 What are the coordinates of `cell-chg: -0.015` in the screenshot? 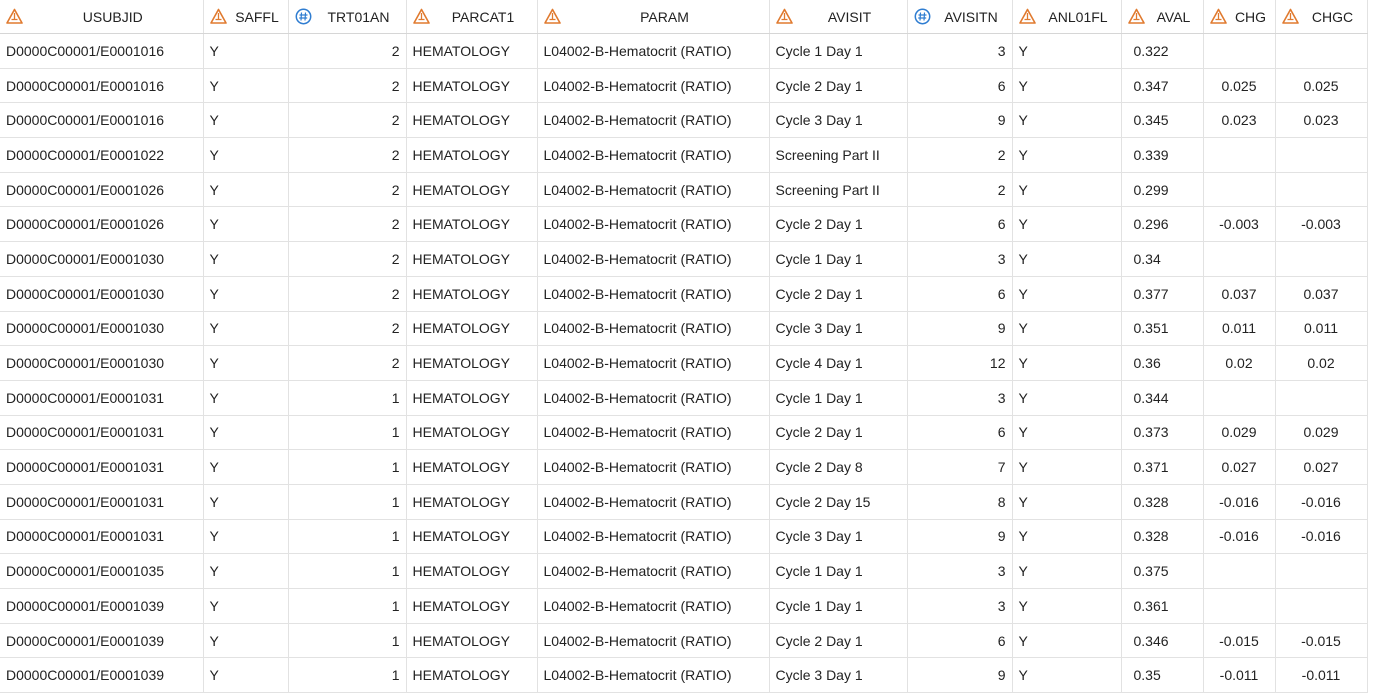 It's located at (1239, 641).